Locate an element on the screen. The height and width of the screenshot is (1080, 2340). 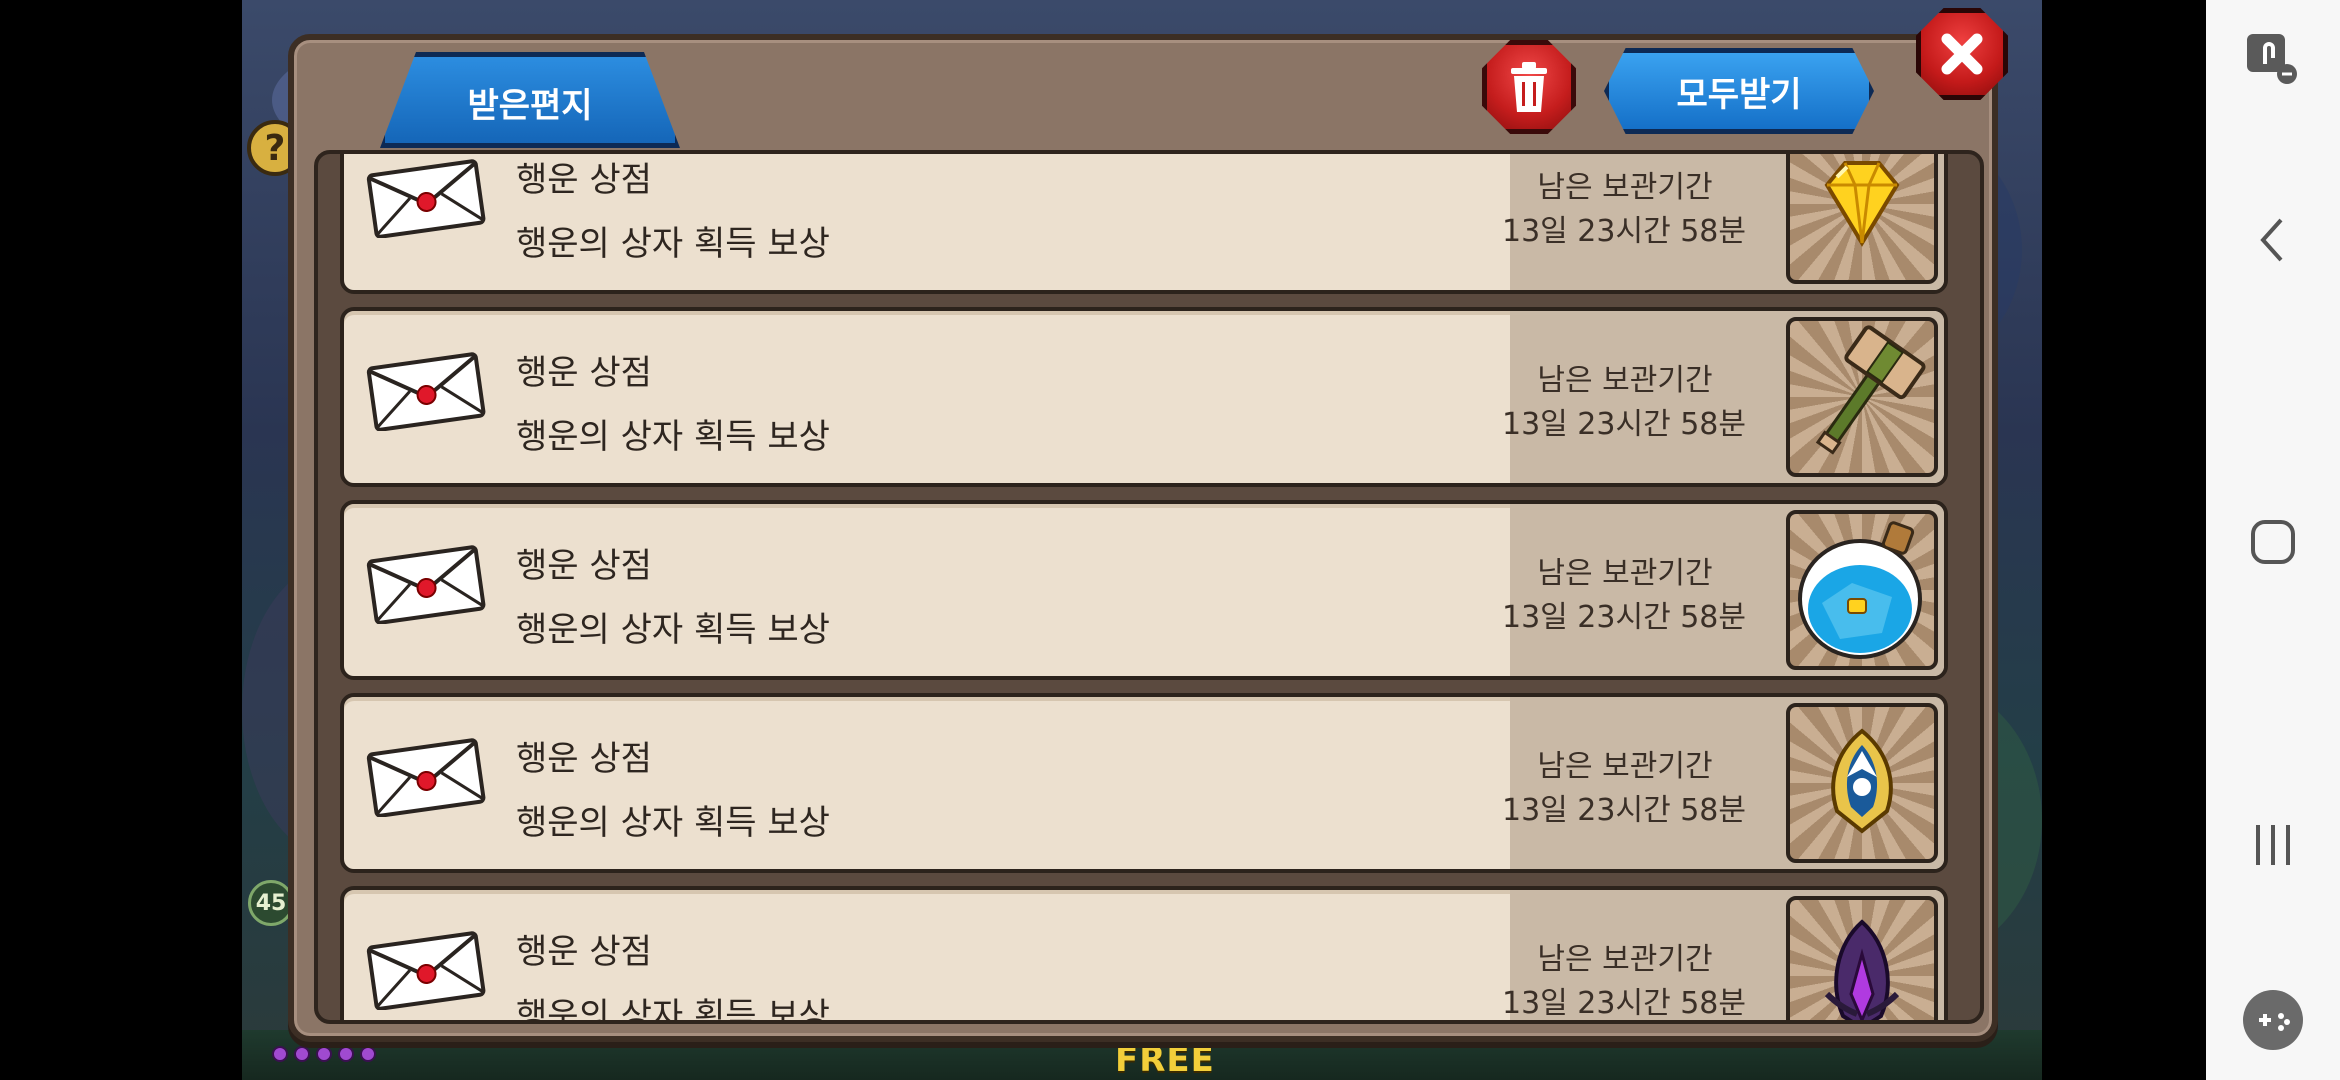
back-icon is located at coordinates (2271, 240).